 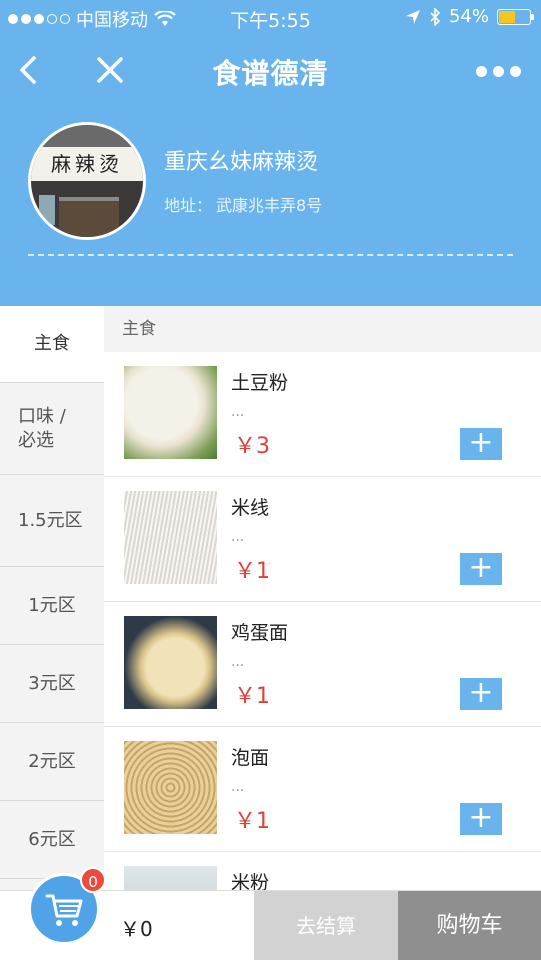 I want to click on category-label: 主食, so click(x=52, y=343).